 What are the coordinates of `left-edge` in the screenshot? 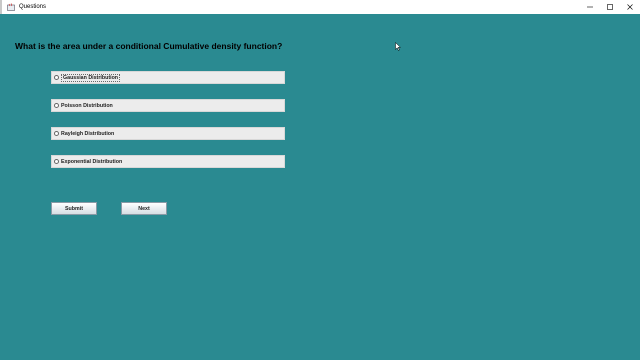 It's located at (1, 7).